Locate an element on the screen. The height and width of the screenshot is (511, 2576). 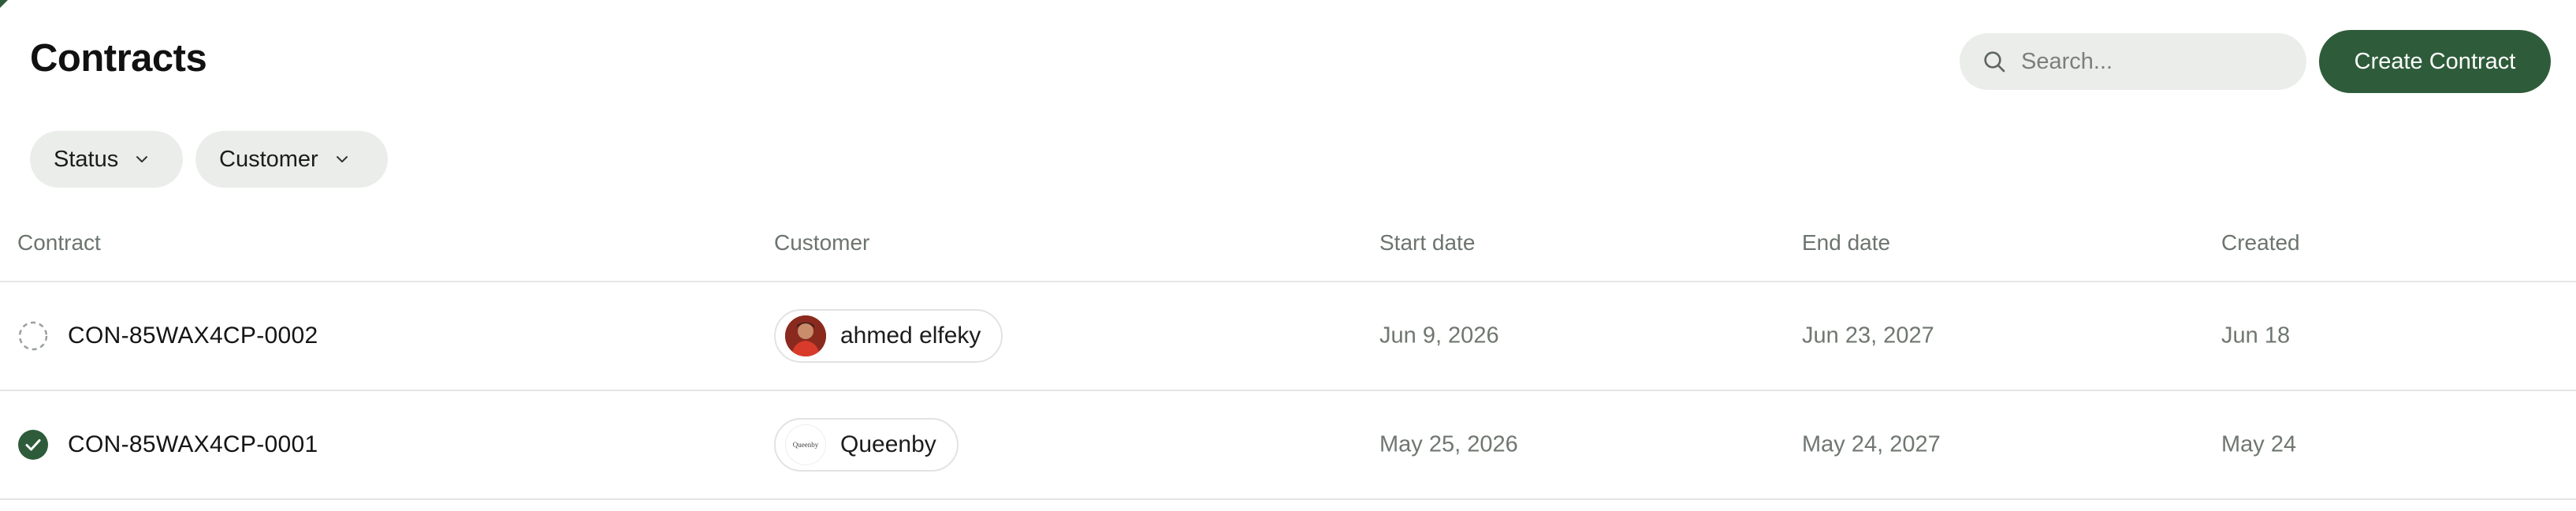
customer-filter-label: Customer is located at coordinates (268, 159).